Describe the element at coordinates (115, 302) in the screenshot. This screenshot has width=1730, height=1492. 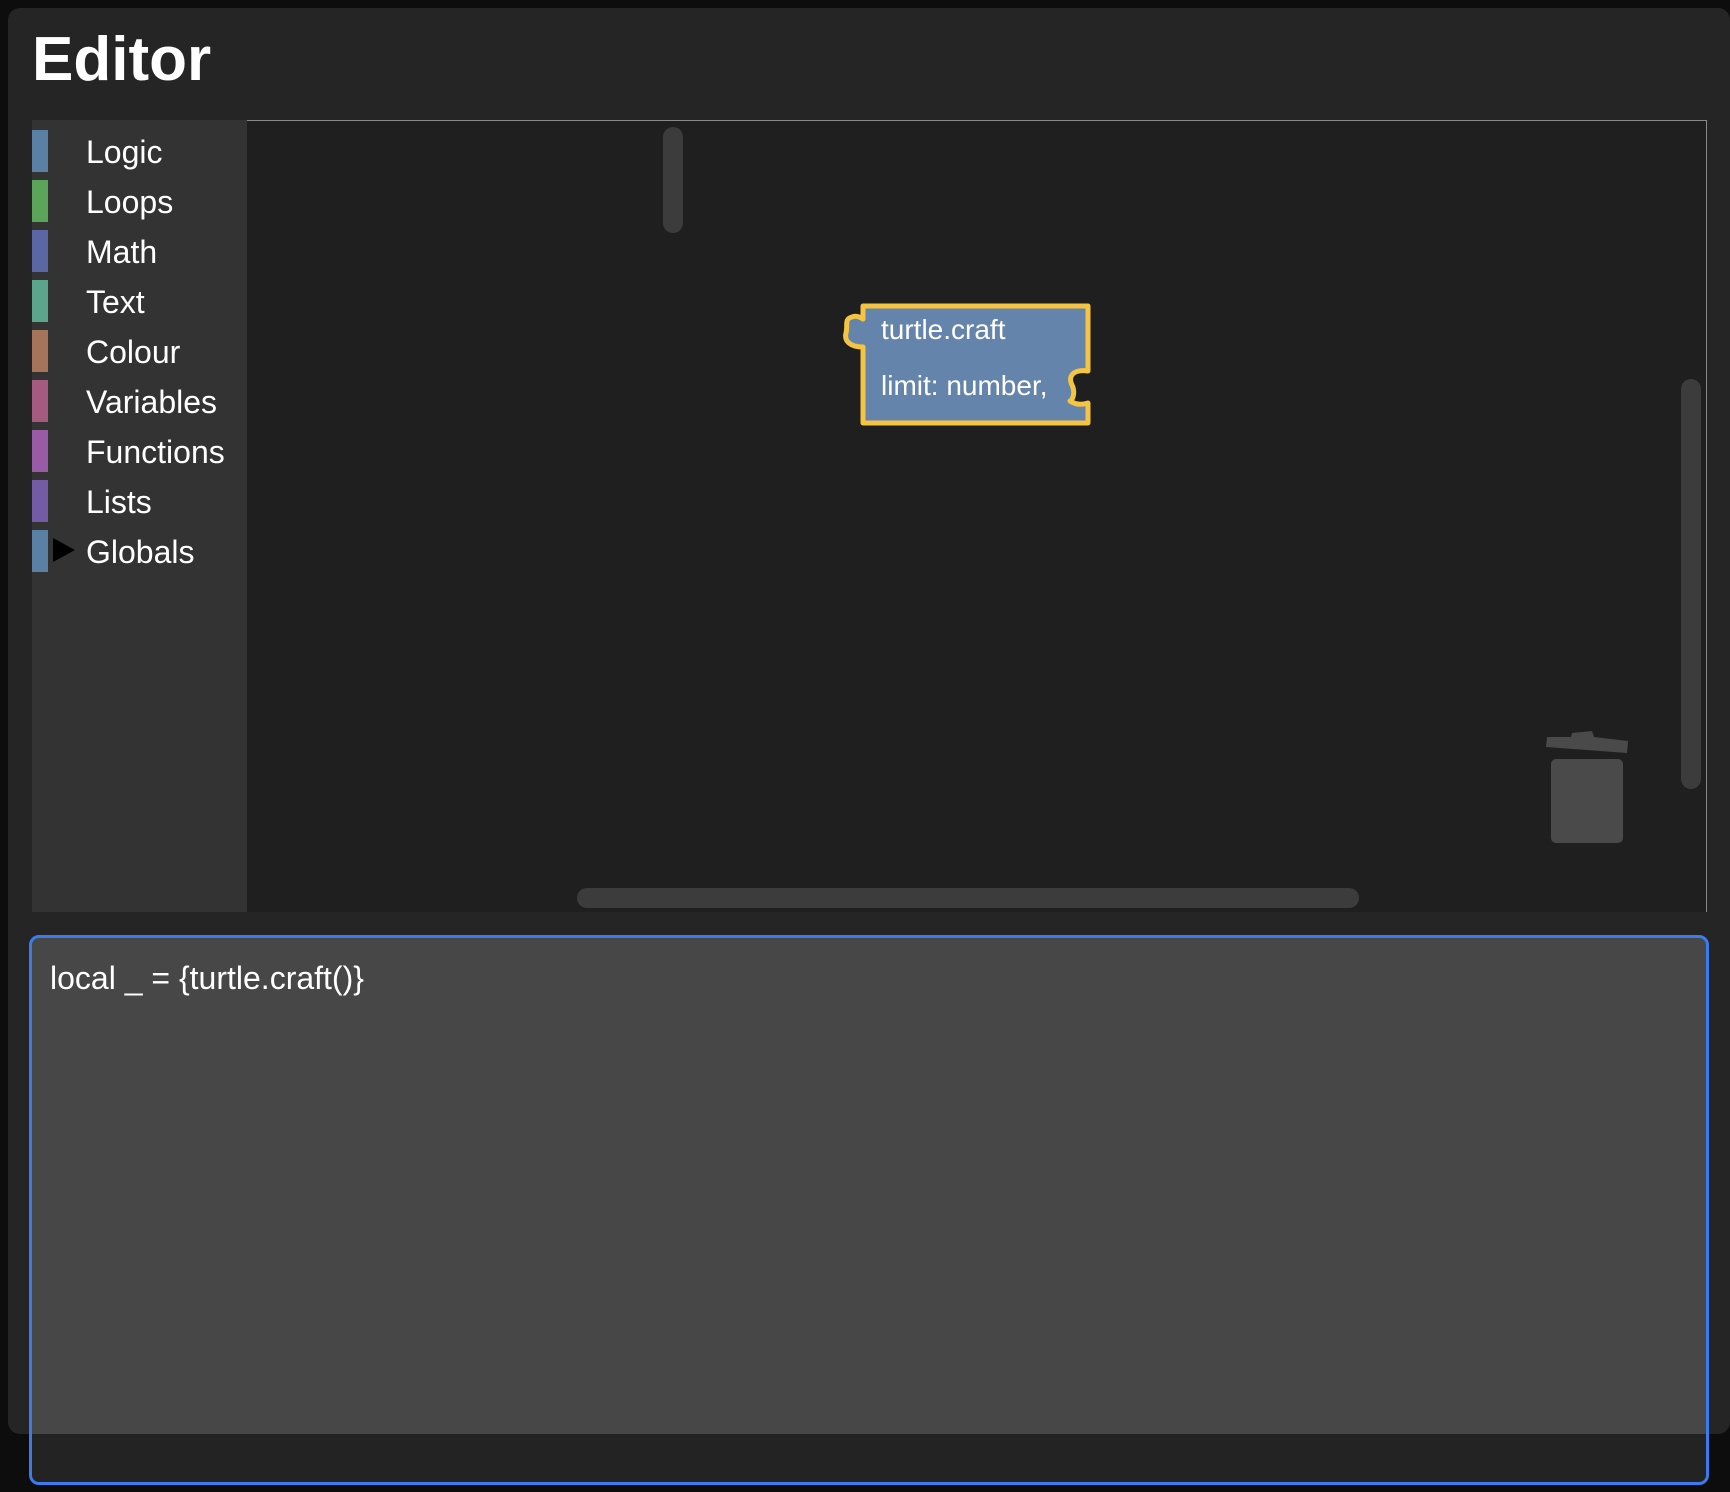
I see `category-label: Text` at that location.